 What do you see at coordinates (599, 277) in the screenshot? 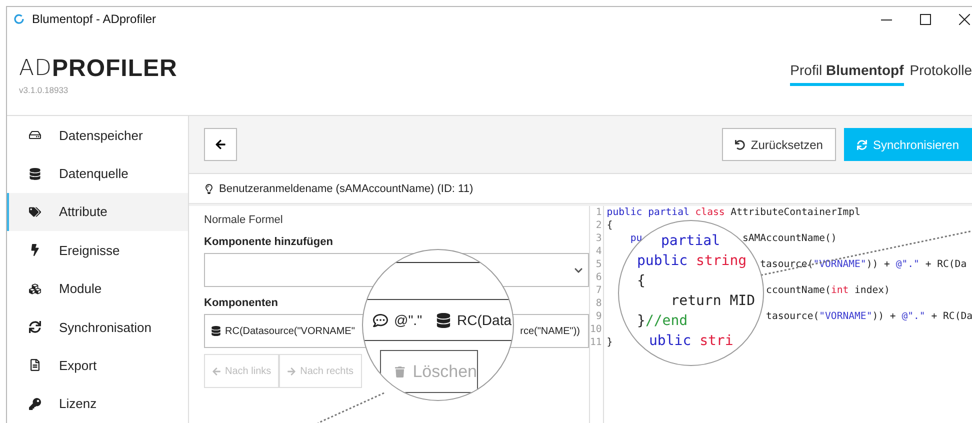
I see `line-number: 6` at bounding box center [599, 277].